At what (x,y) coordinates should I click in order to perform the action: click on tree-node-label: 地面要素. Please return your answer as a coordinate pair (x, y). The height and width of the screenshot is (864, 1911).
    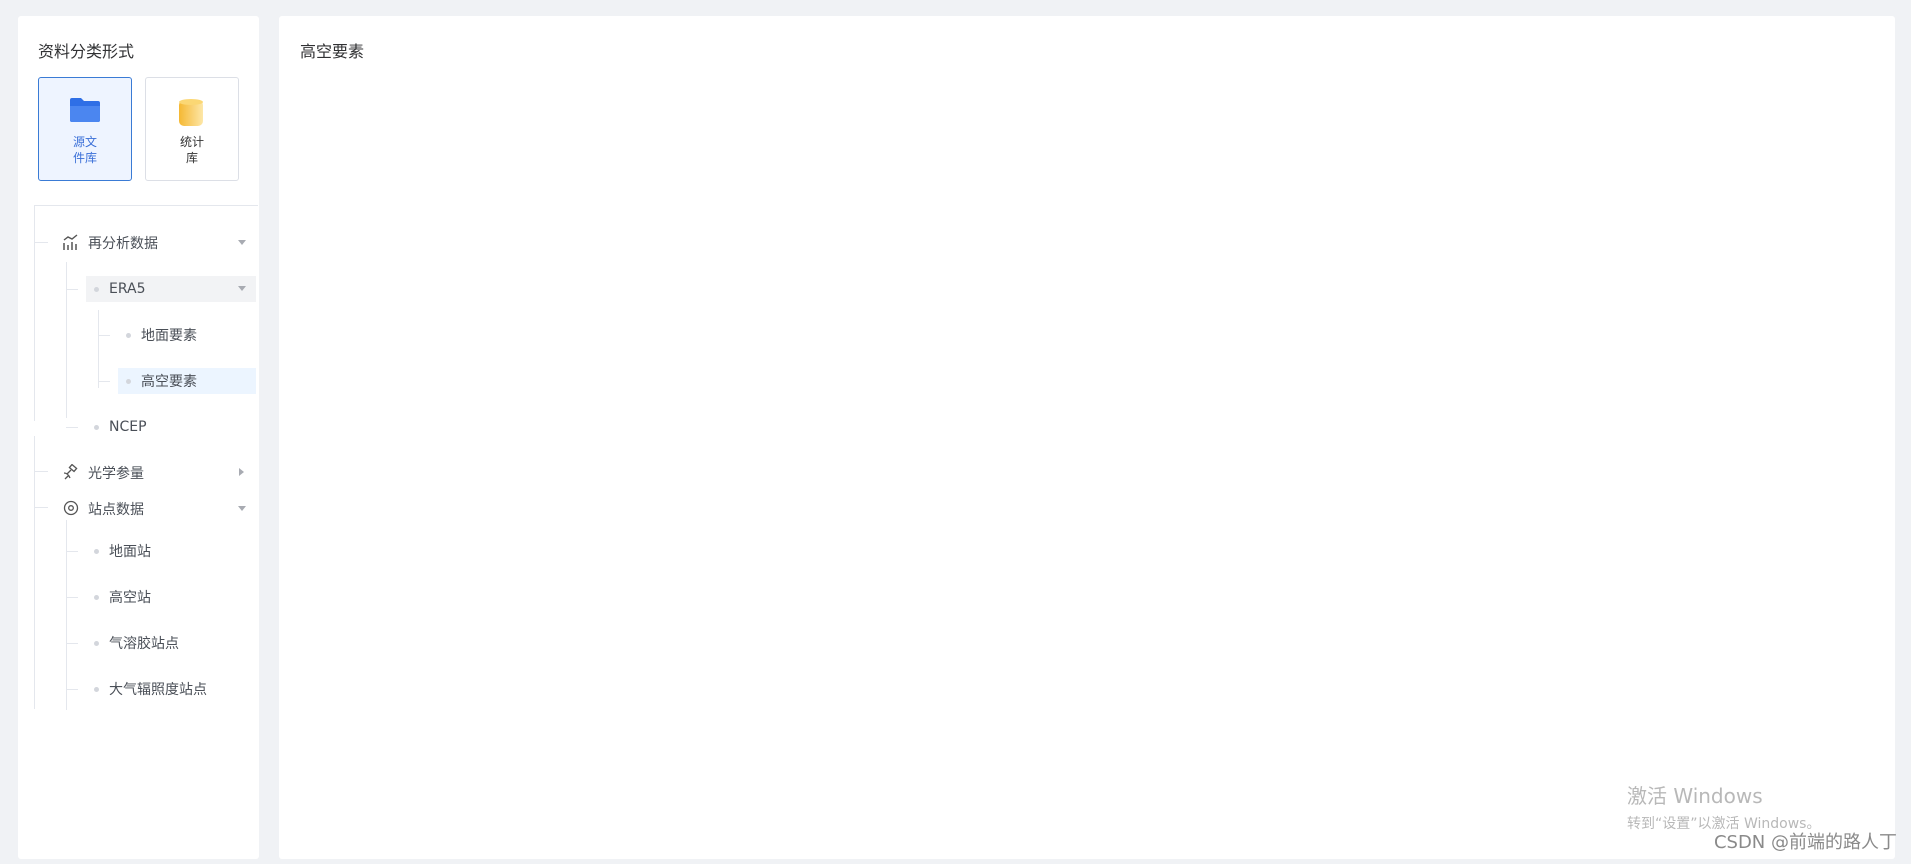
    Looking at the image, I should click on (169, 336).